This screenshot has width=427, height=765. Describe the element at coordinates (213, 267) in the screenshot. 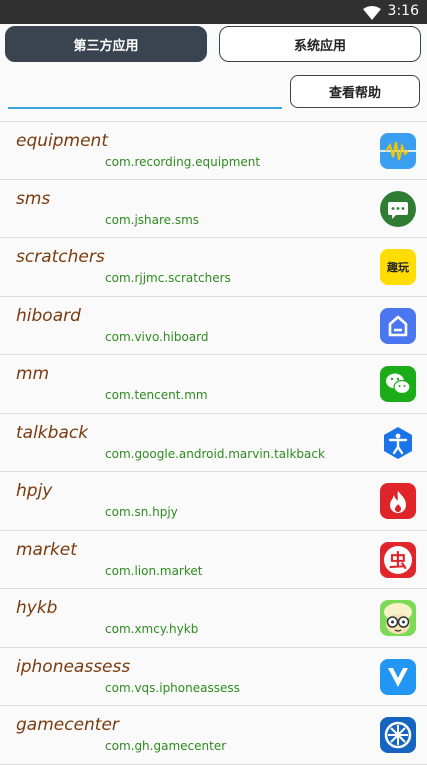

I see `app-row-scratchers: scratchers com.rjjmc.scratchers 趣玩` at that location.